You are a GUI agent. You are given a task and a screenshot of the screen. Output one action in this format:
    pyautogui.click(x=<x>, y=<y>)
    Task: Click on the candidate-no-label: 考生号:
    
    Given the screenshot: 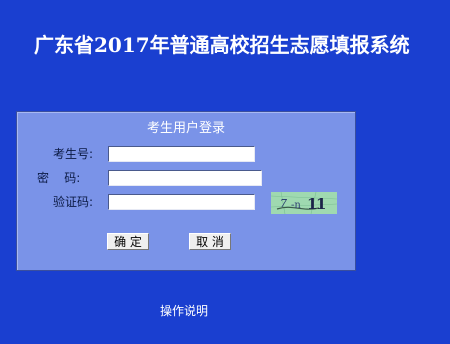 What is the action you would take?
    pyautogui.click(x=73, y=154)
    